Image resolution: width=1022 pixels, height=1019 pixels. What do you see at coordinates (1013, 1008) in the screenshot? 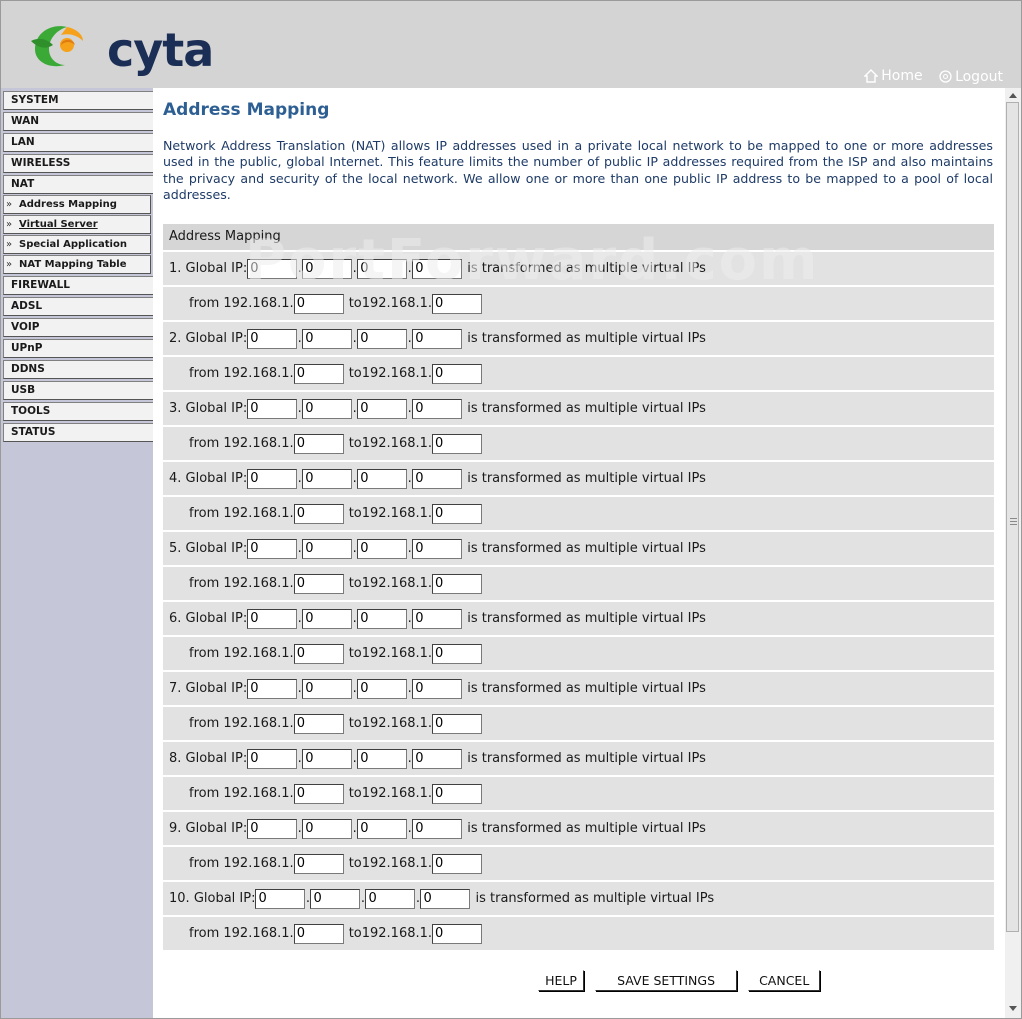
I see `scroll-down-icon` at bounding box center [1013, 1008].